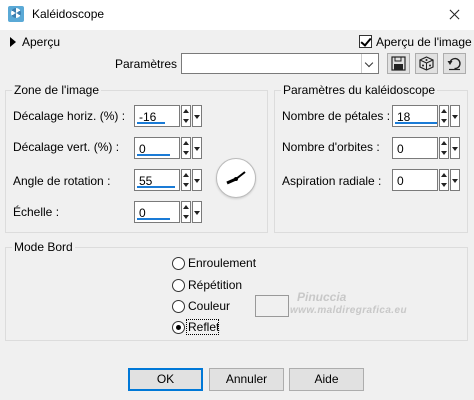 The height and width of the screenshot is (400, 474). What do you see at coordinates (272, 306) in the screenshot?
I see `edge-color-swatch` at bounding box center [272, 306].